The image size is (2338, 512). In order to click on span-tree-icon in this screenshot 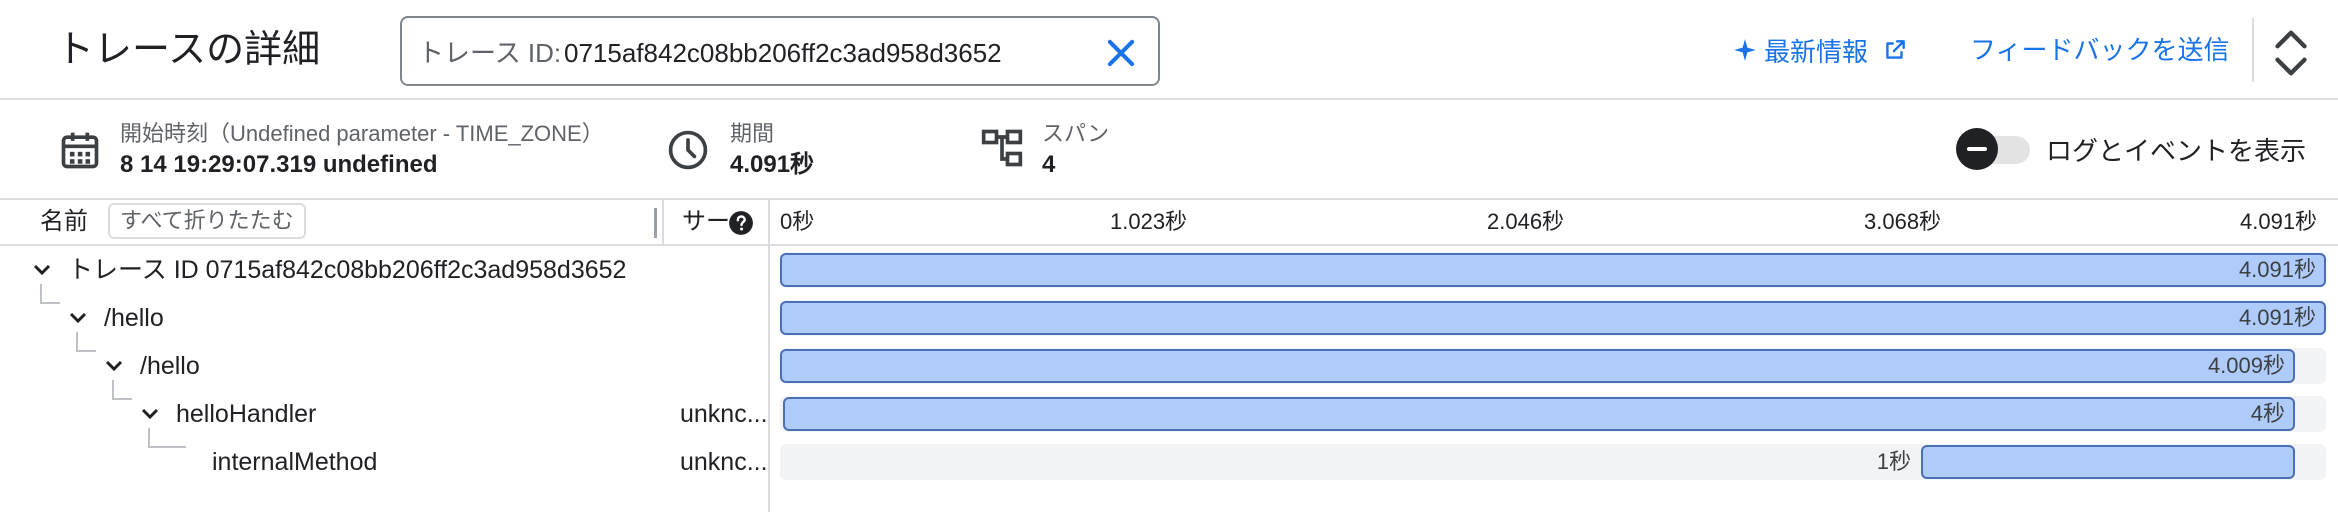, I will do `click(1002, 148)`.